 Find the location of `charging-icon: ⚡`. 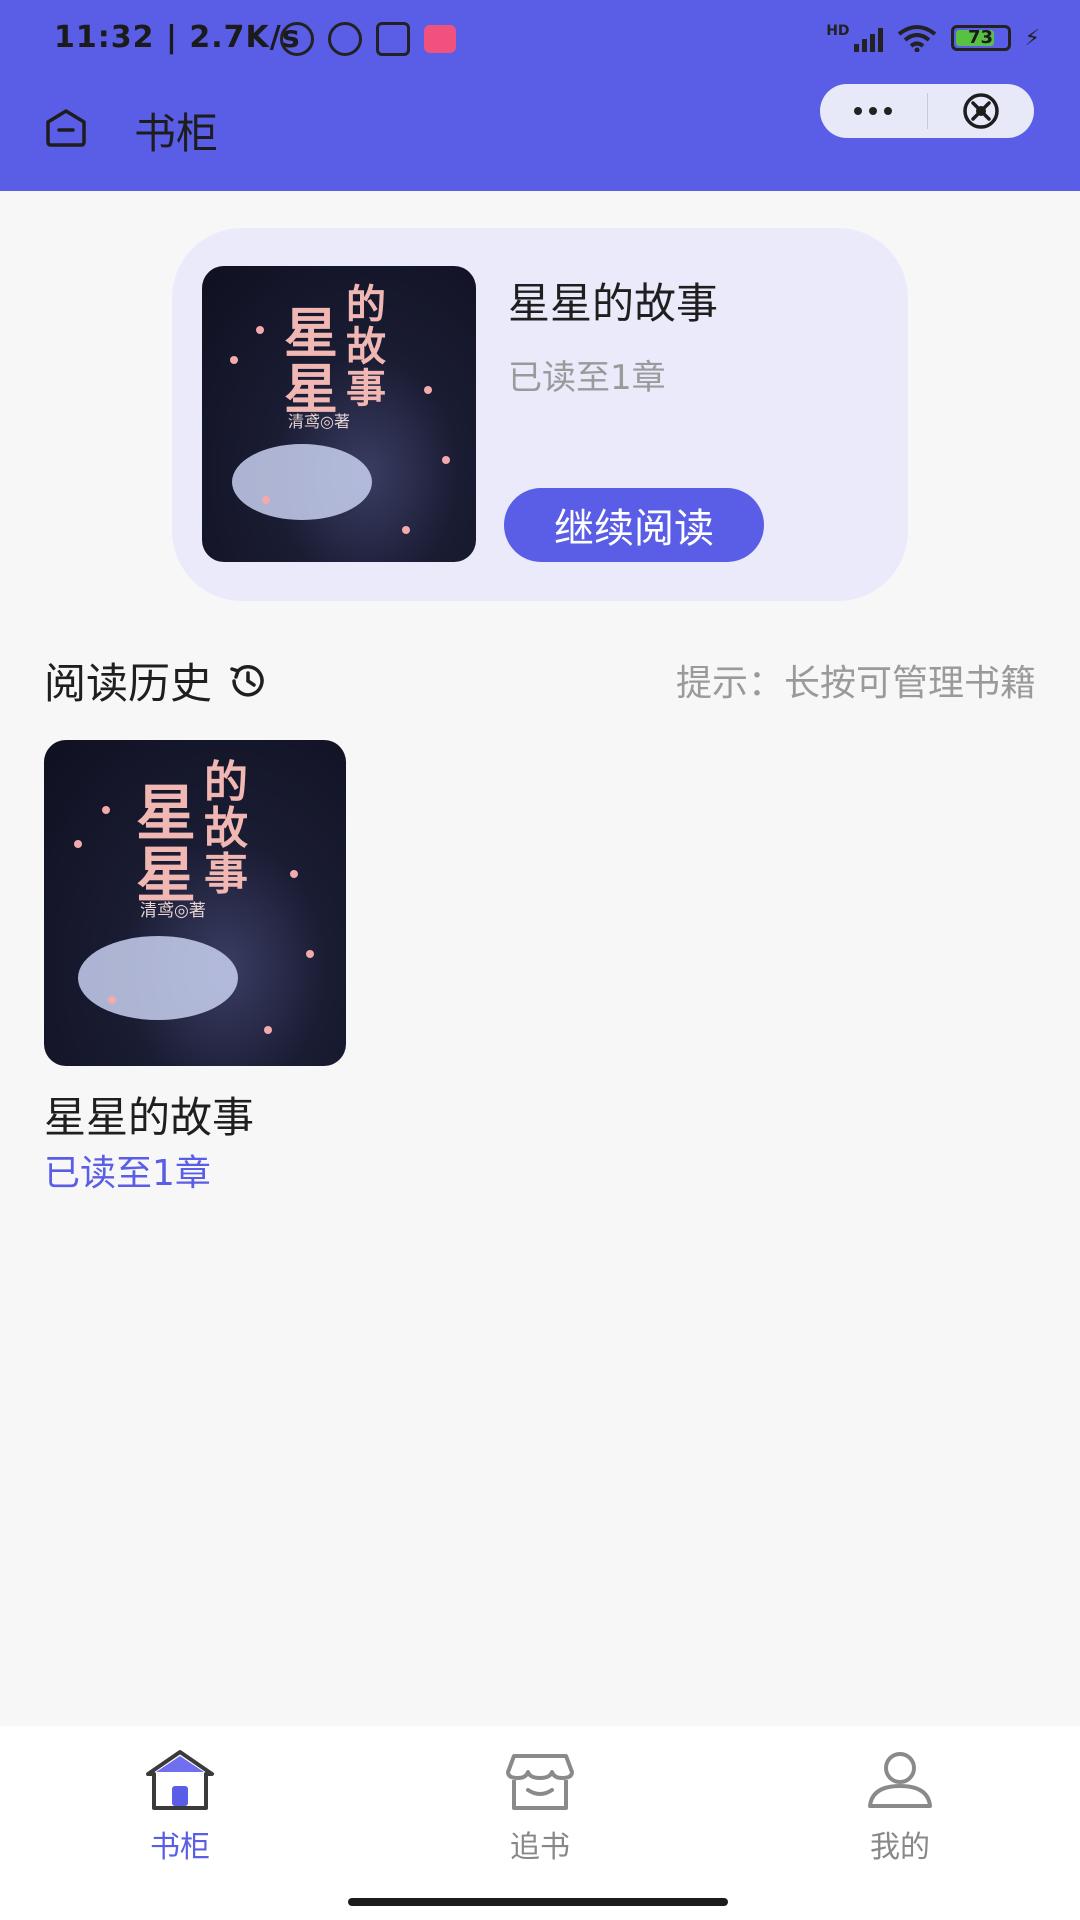

charging-icon: ⚡ is located at coordinates (1032, 38).